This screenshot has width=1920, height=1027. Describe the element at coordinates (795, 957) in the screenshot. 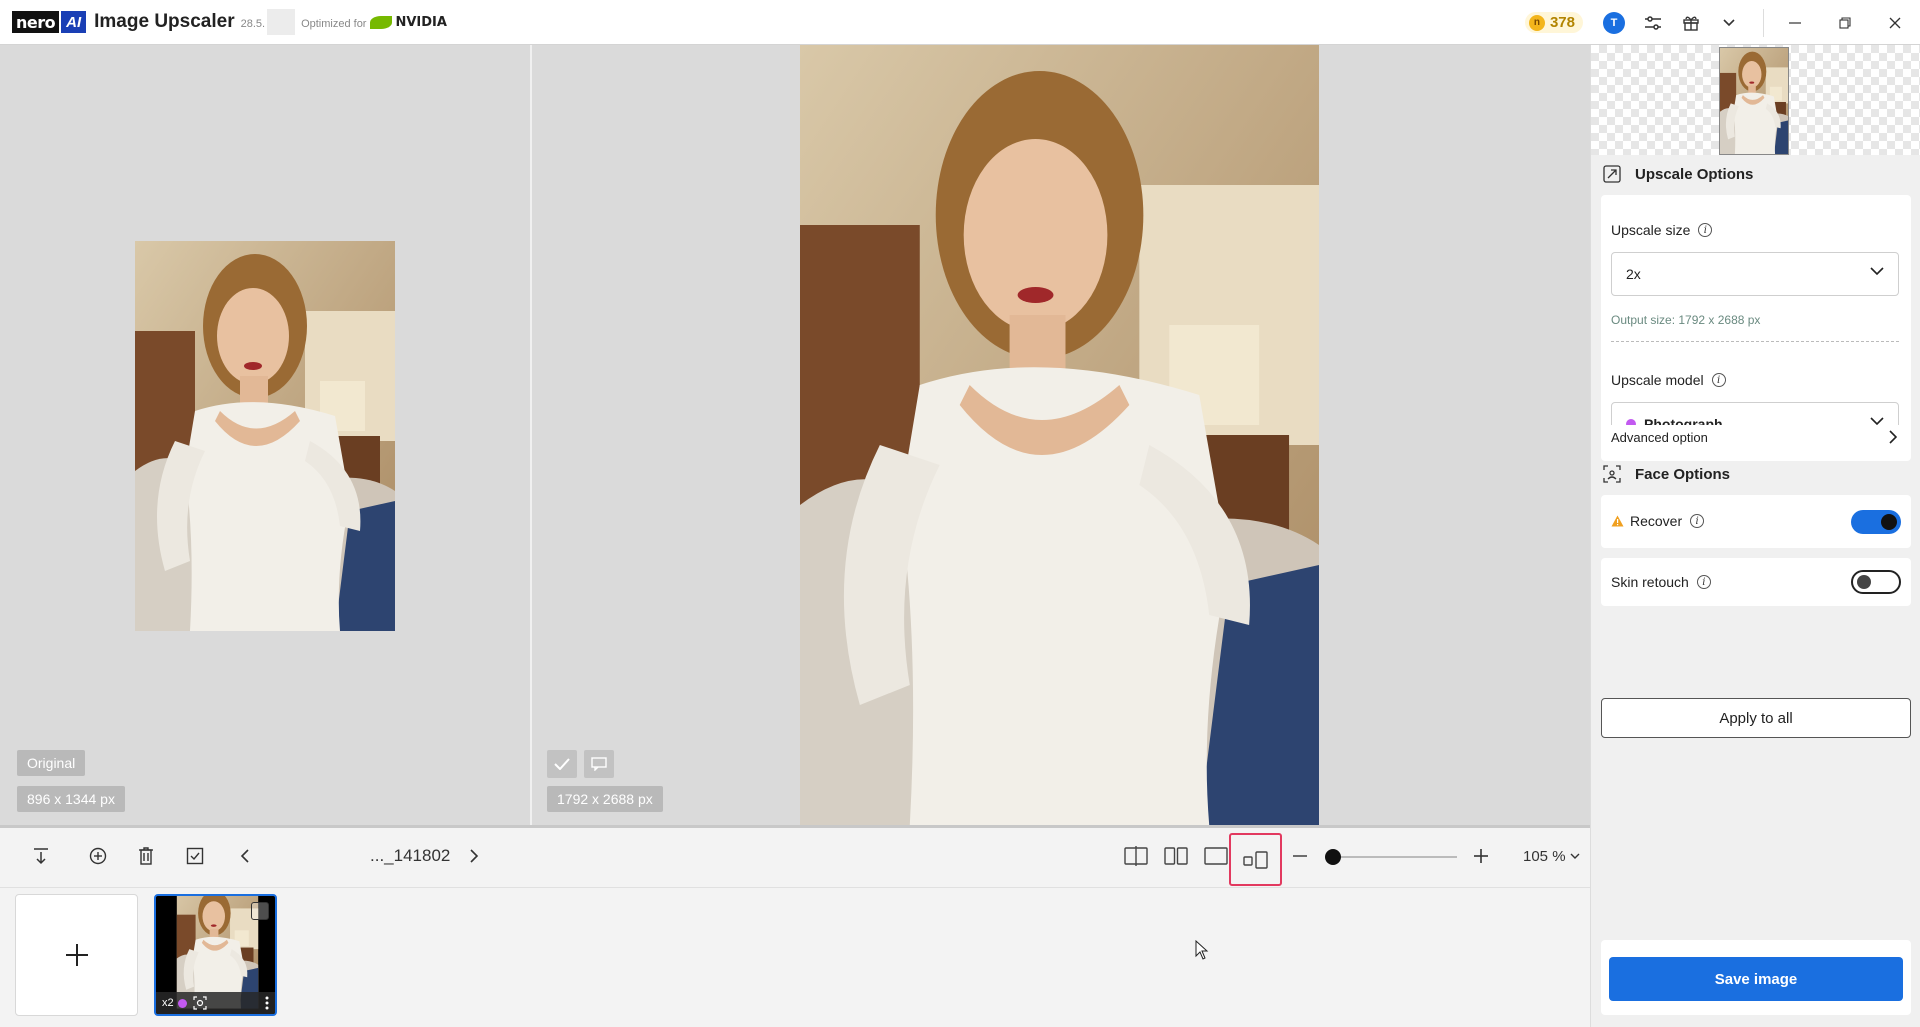

I see `thumbnail-strip: x2` at that location.